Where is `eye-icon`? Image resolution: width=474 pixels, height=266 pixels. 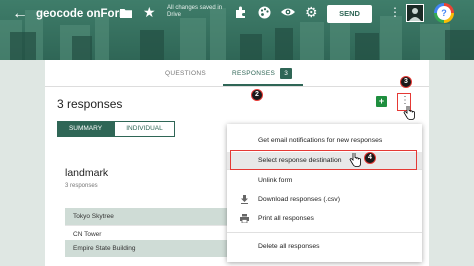 eye-icon is located at coordinates (288, 12).